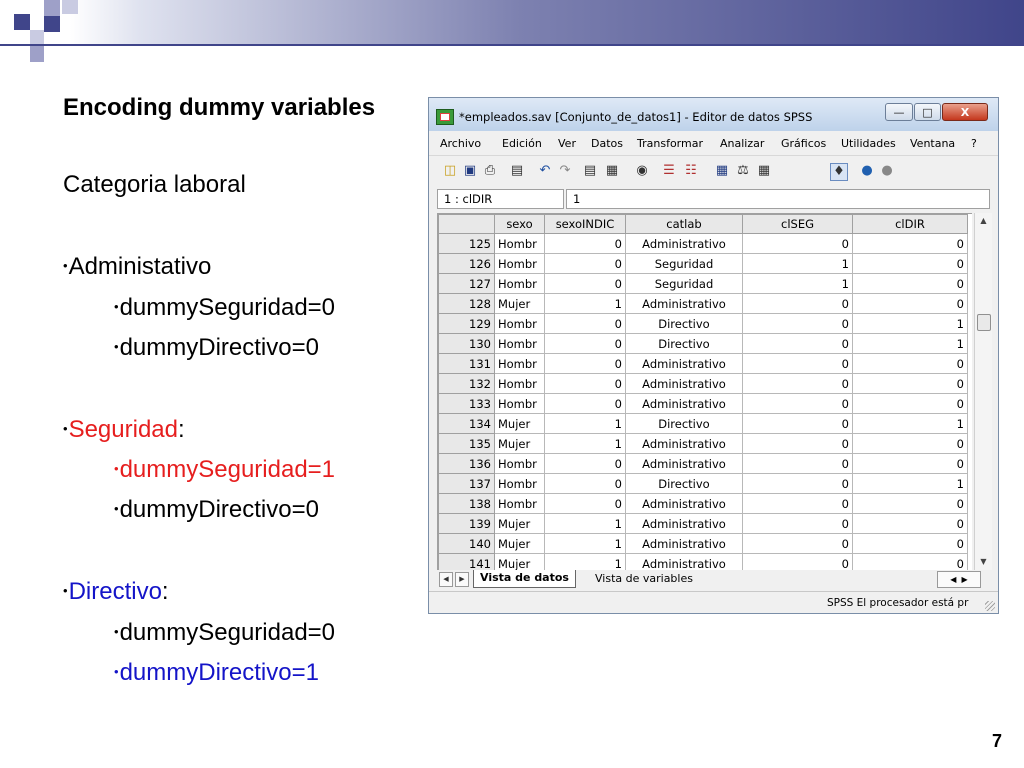  What do you see at coordinates (983, 221) in the screenshot?
I see `scroll-up-arrow: ▲` at bounding box center [983, 221].